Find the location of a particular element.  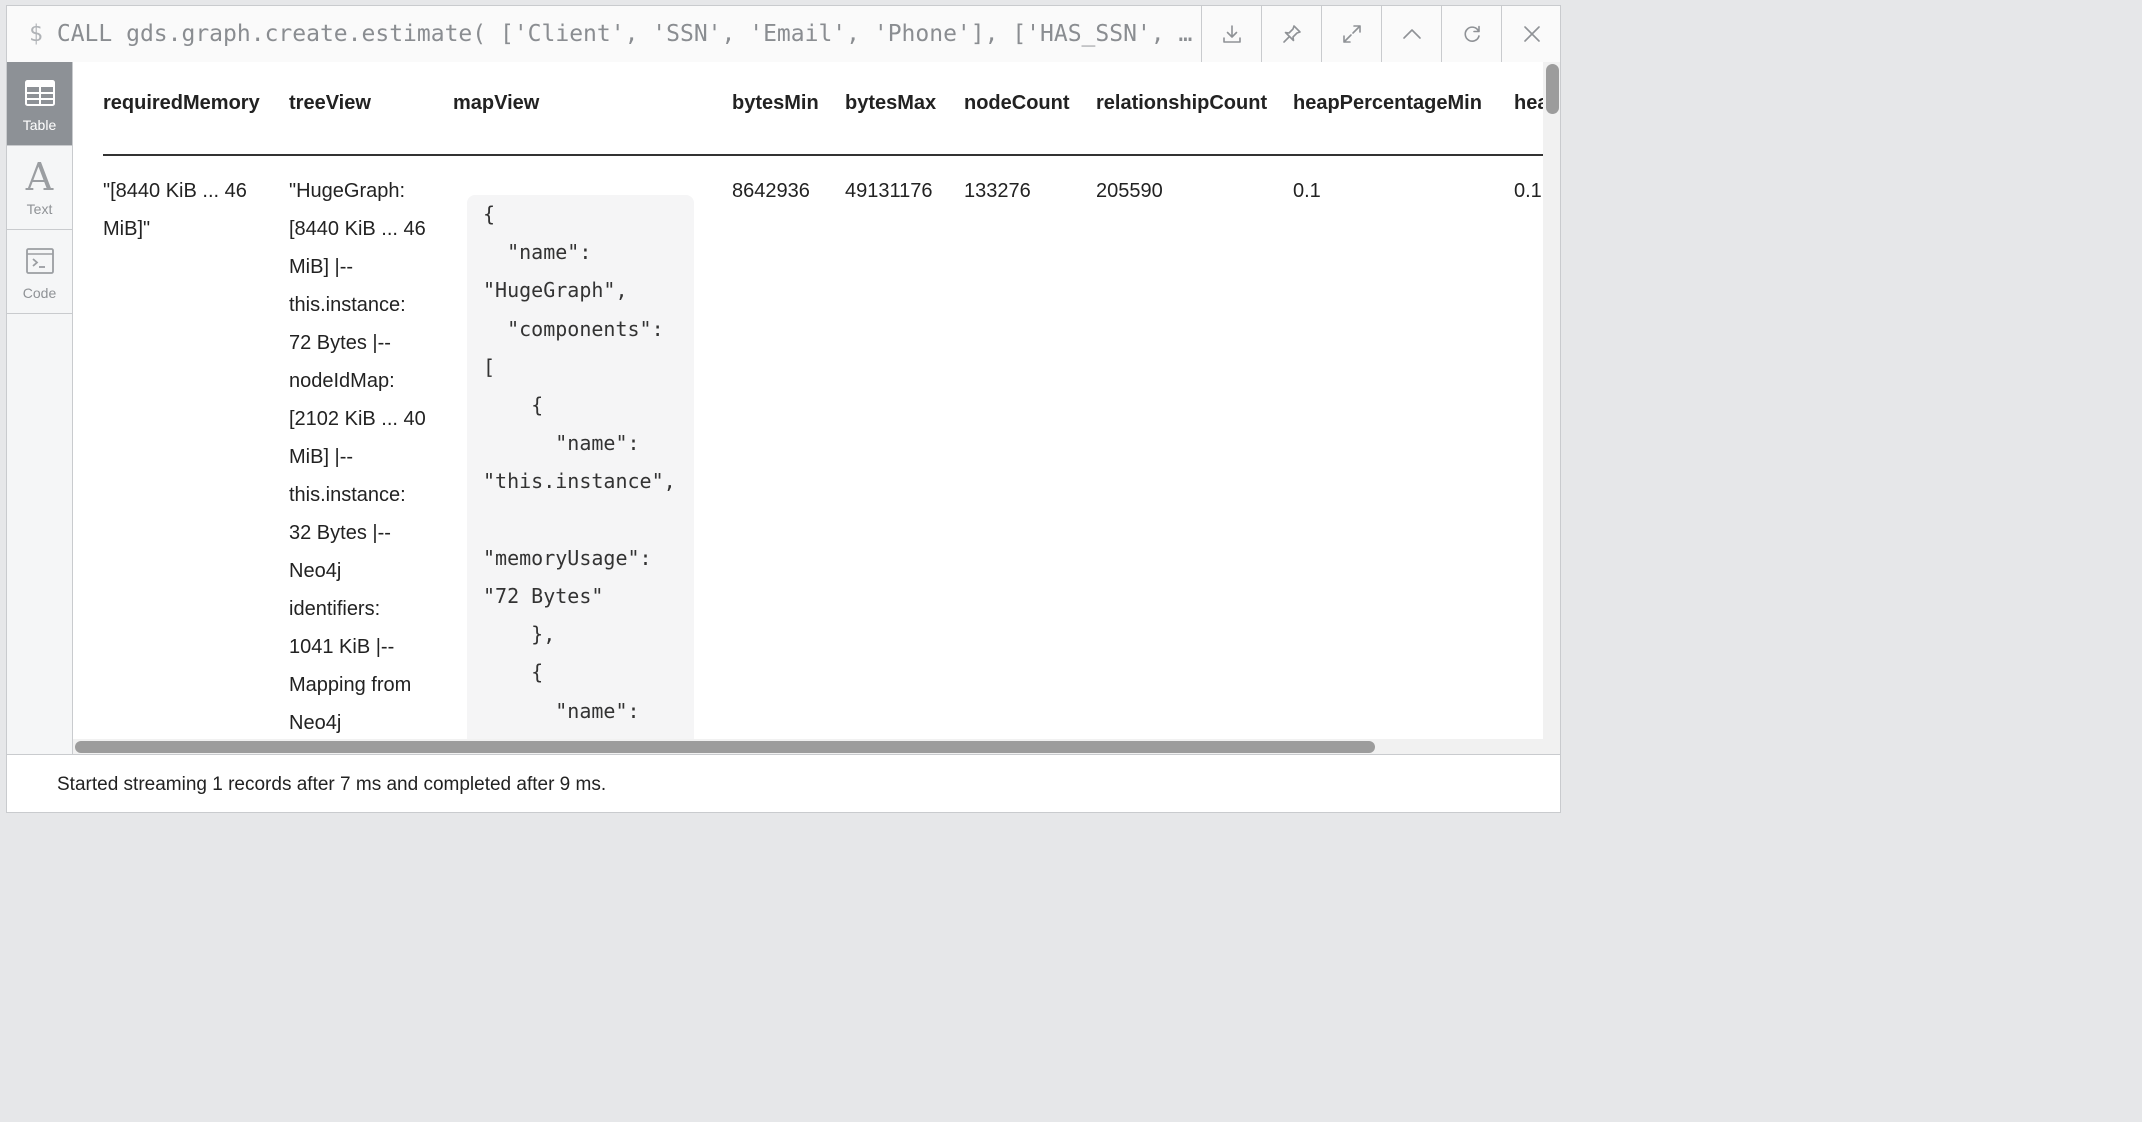

view-code-label: Code is located at coordinates (39, 292).